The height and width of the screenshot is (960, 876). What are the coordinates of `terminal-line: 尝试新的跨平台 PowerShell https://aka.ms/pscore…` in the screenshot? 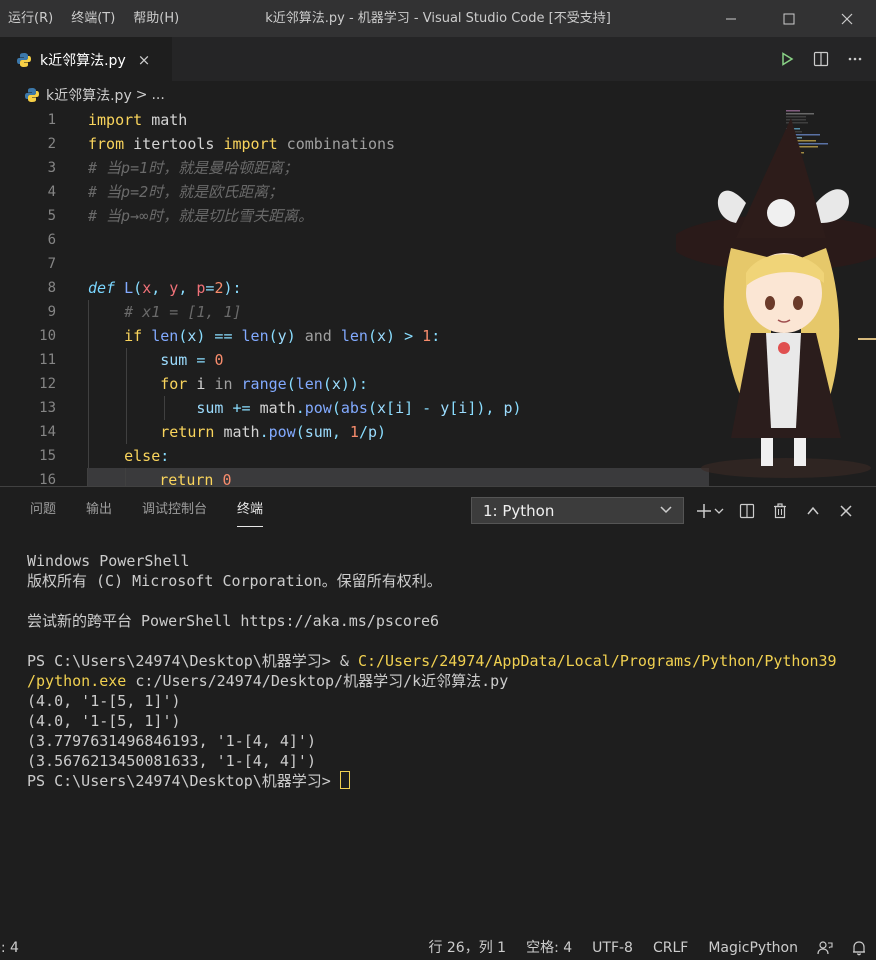 It's located at (233, 621).